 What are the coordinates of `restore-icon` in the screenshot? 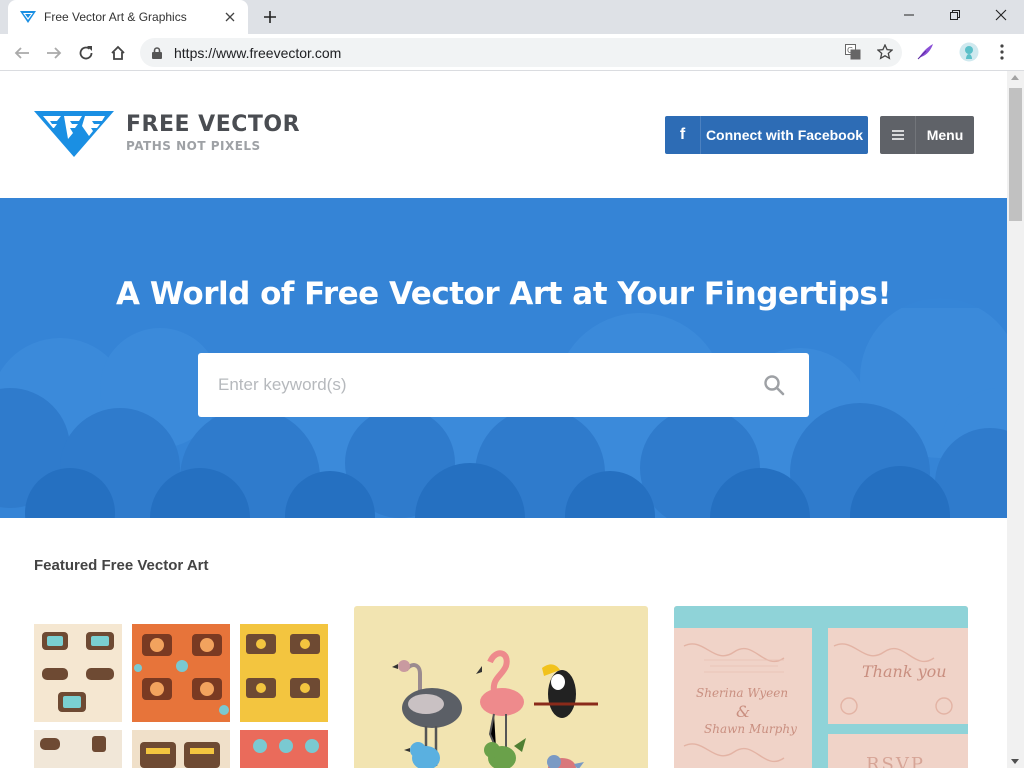 It's located at (955, 15).